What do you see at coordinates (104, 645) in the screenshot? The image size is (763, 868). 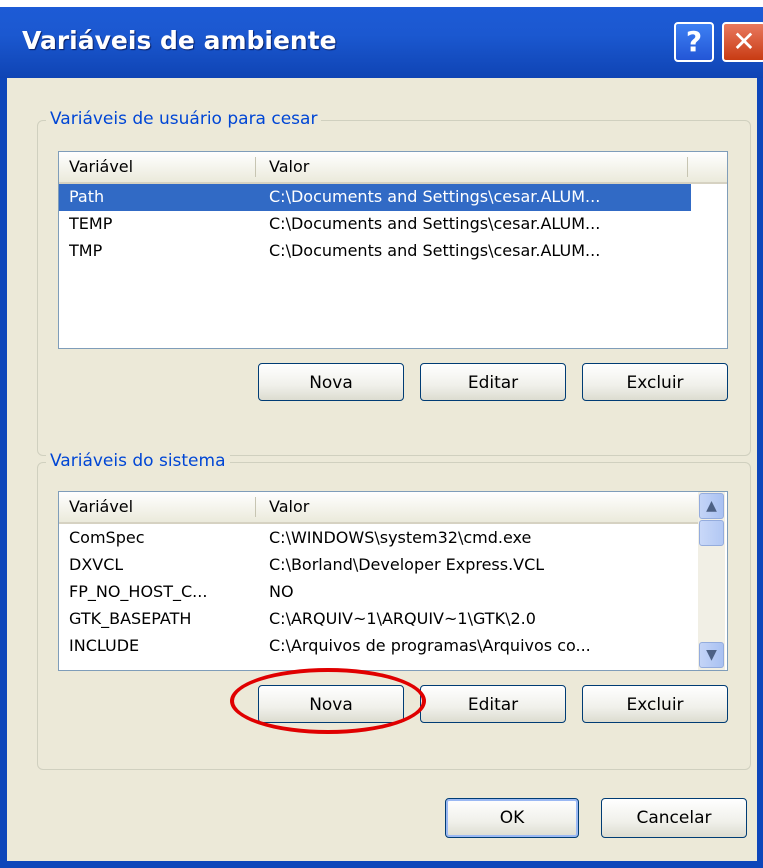 I see `variable-name: INCLUDE` at bounding box center [104, 645].